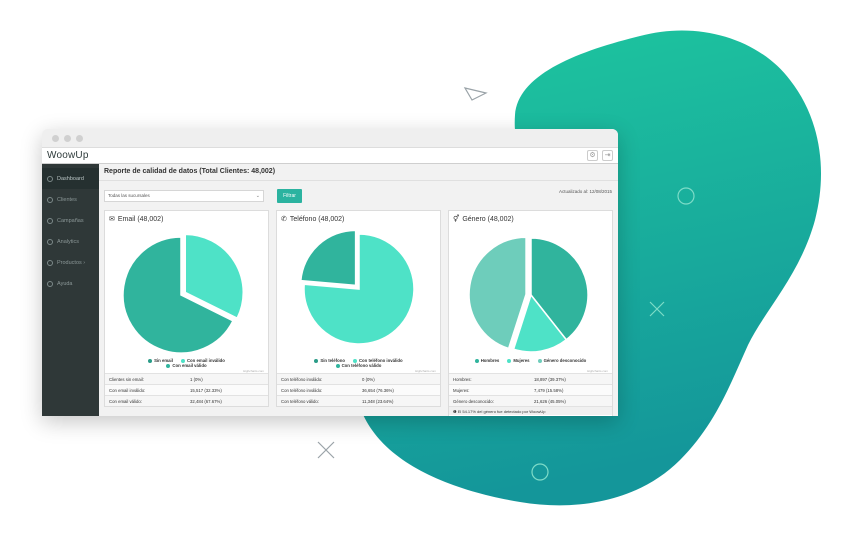 This screenshot has width=860, height=541. Describe the element at coordinates (600, 155) in the screenshot. I see `header-actions: ⚙ ⇥` at that location.